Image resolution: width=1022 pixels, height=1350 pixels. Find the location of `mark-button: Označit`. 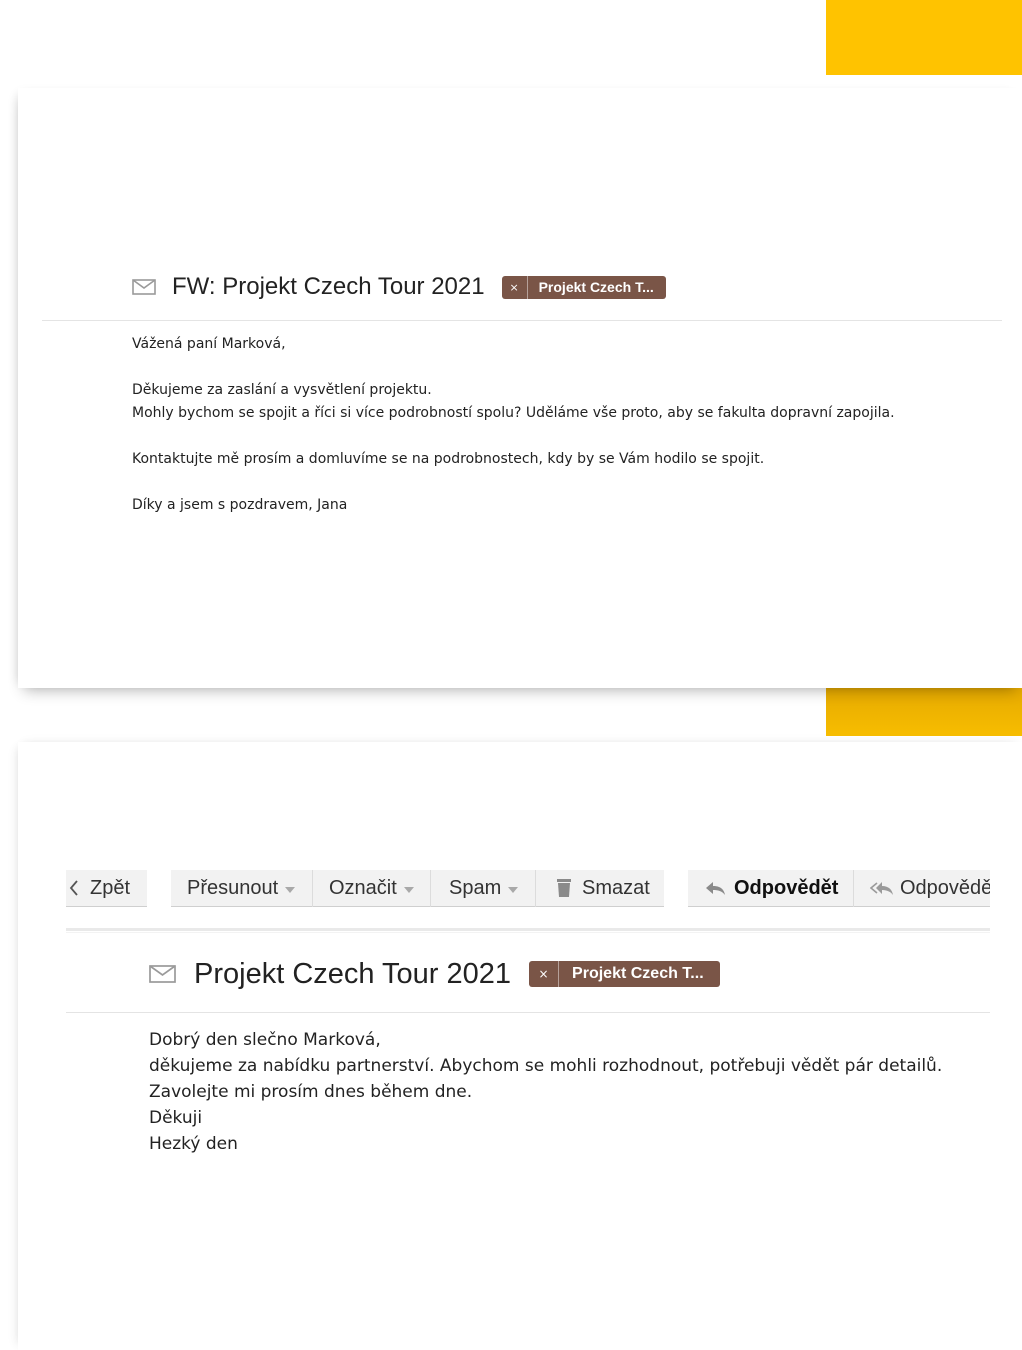

mark-button: Označit is located at coordinates (371, 888).